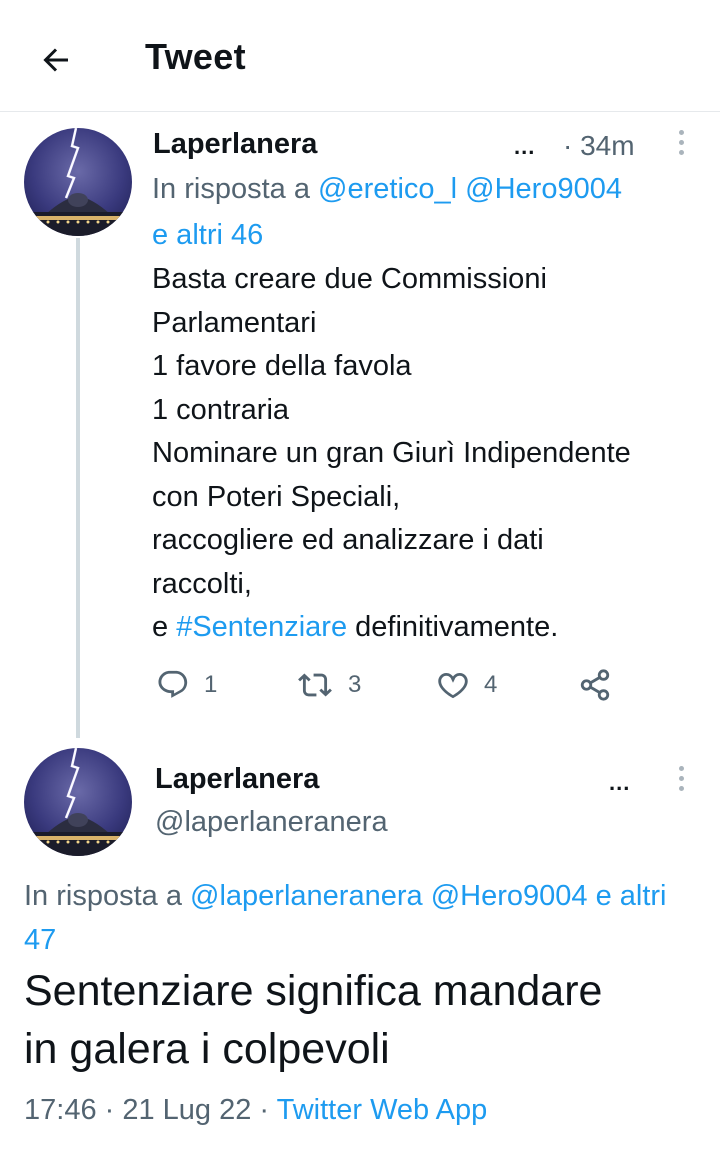 The height and width of the screenshot is (1149, 720). Describe the element at coordinates (382, 1110) in the screenshot. I see `source-link: Twitter Web App` at that location.